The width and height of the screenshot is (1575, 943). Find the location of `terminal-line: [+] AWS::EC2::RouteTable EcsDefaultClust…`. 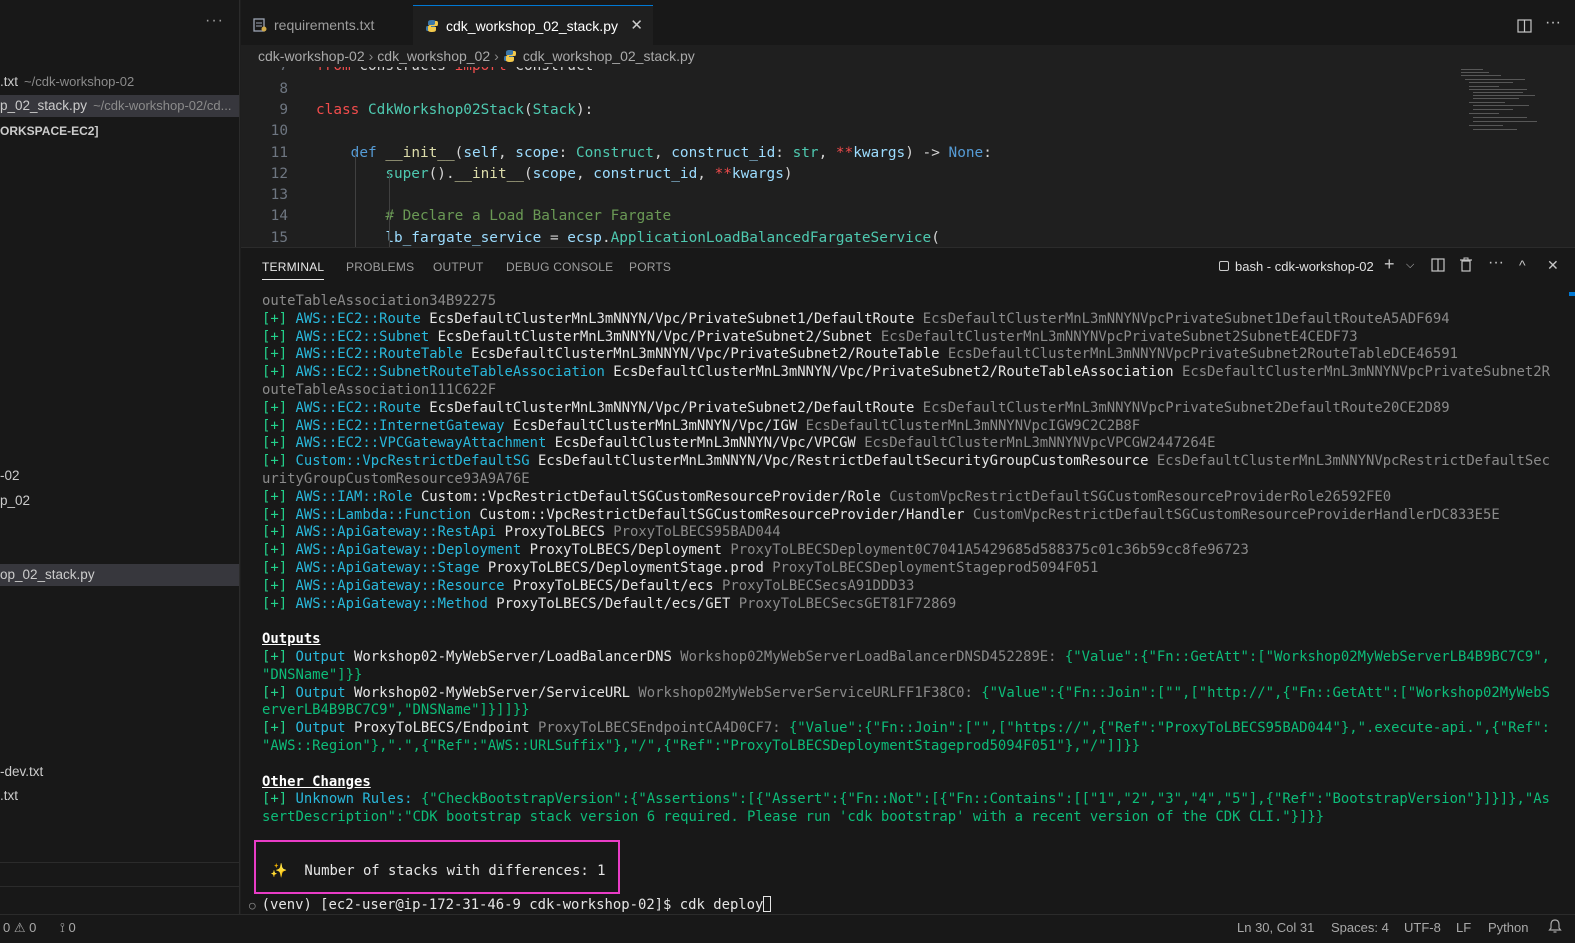

terminal-line: [+] AWS::EC2::RouteTable EcsDefaultClust… is located at coordinates (860, 354).